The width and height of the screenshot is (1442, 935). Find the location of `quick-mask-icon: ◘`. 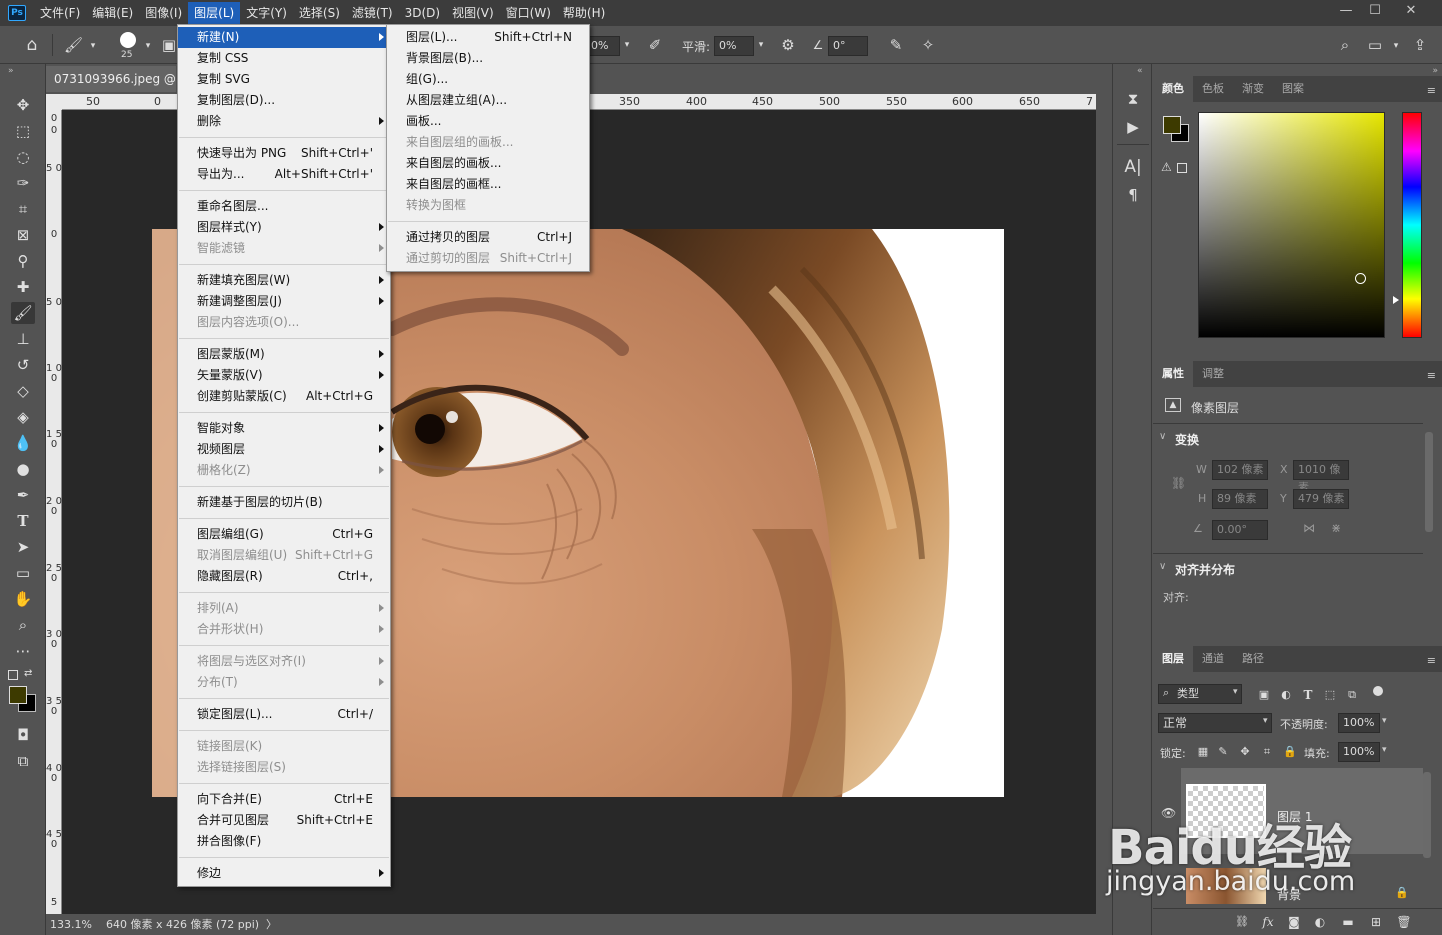

quick-mask-icon: ◘ is located at coordinates (23, 735).